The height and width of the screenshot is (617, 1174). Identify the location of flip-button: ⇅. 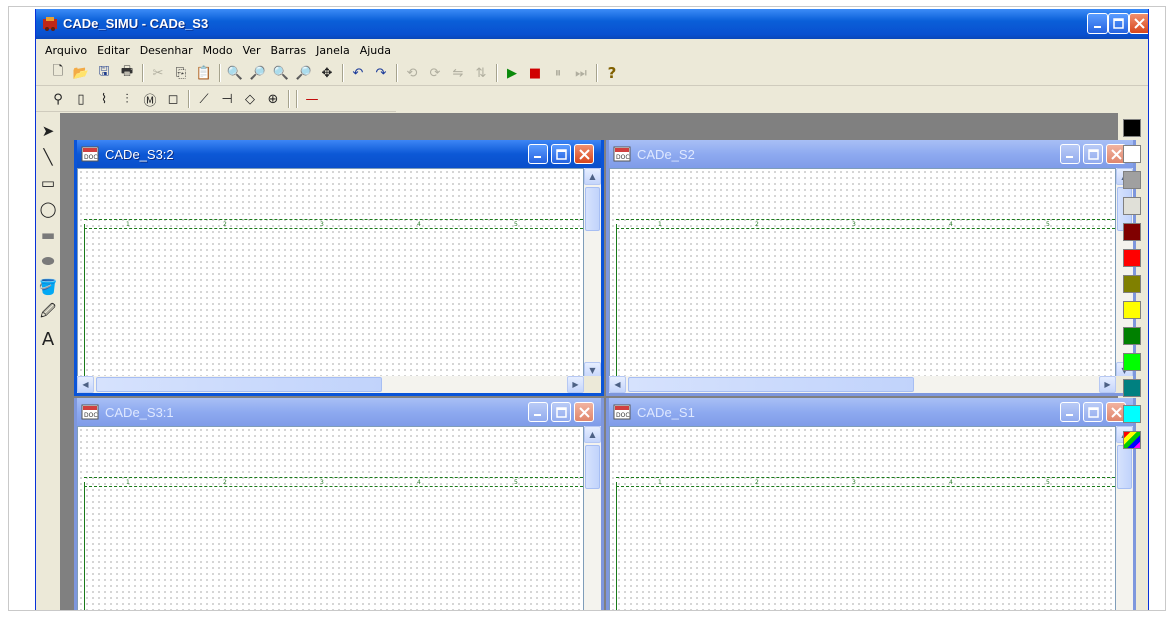
(481, 73).